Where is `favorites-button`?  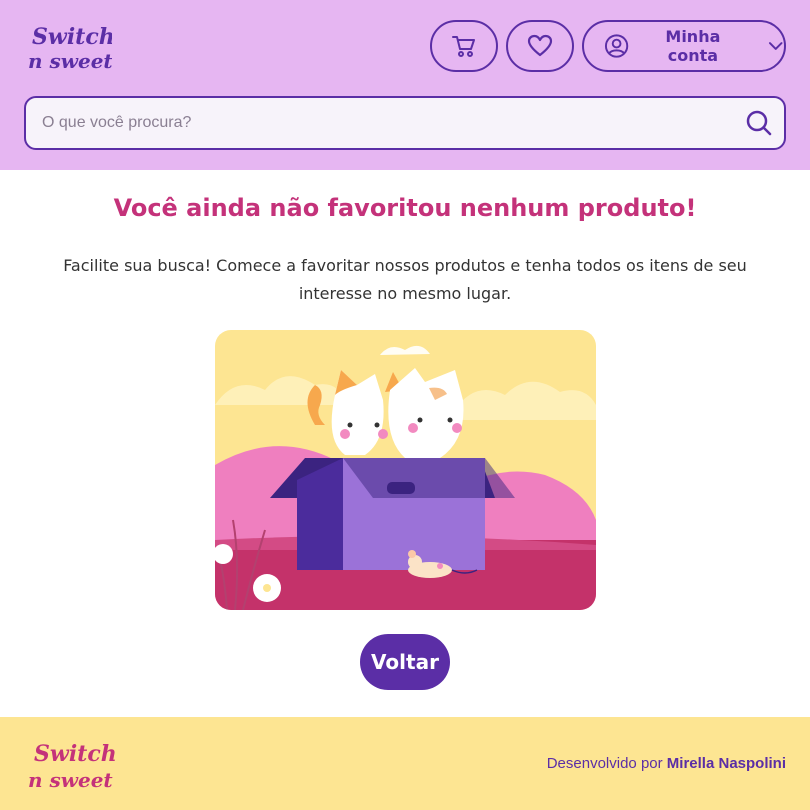 favorites-button is located at coordinates (540, 46).